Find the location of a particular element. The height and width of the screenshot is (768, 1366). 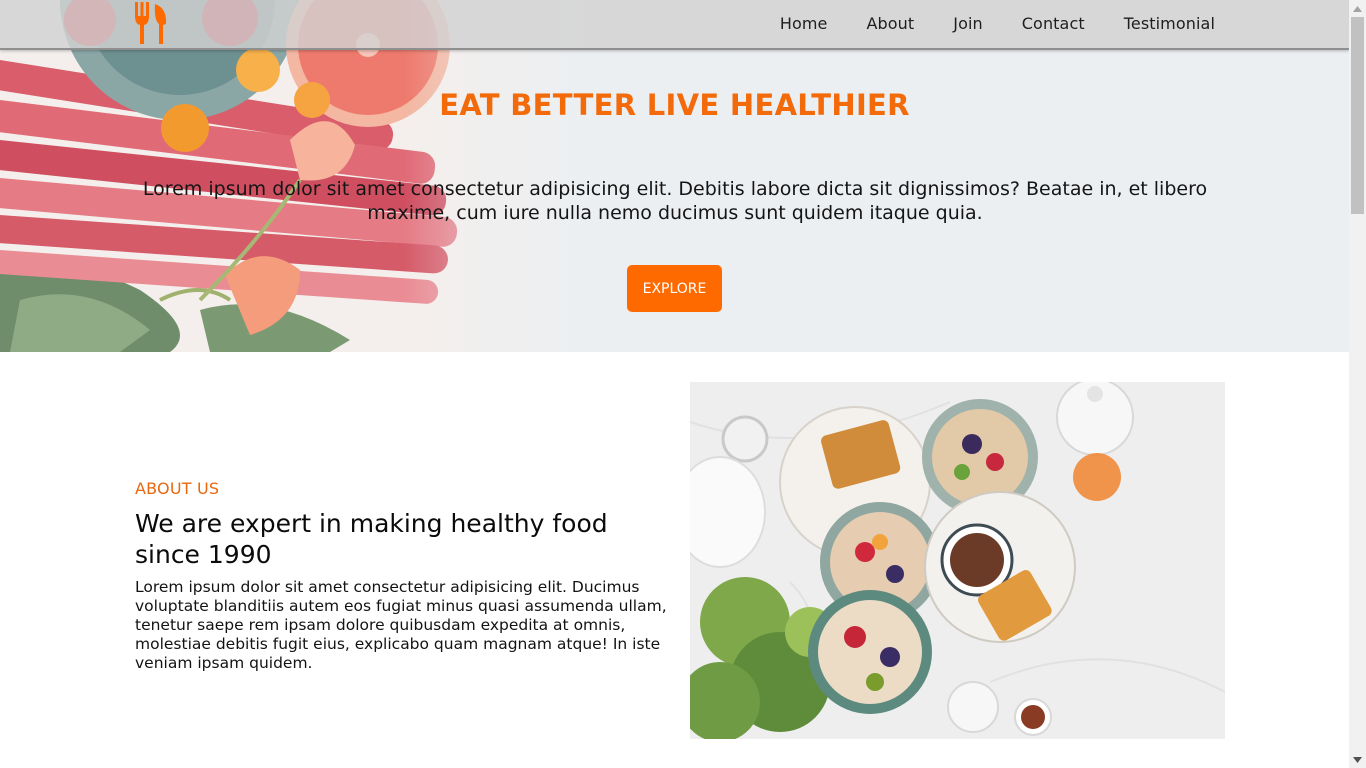

hero-title: EAT BETTER LIVE HEALTHIER is located at coordinates (674, 105).